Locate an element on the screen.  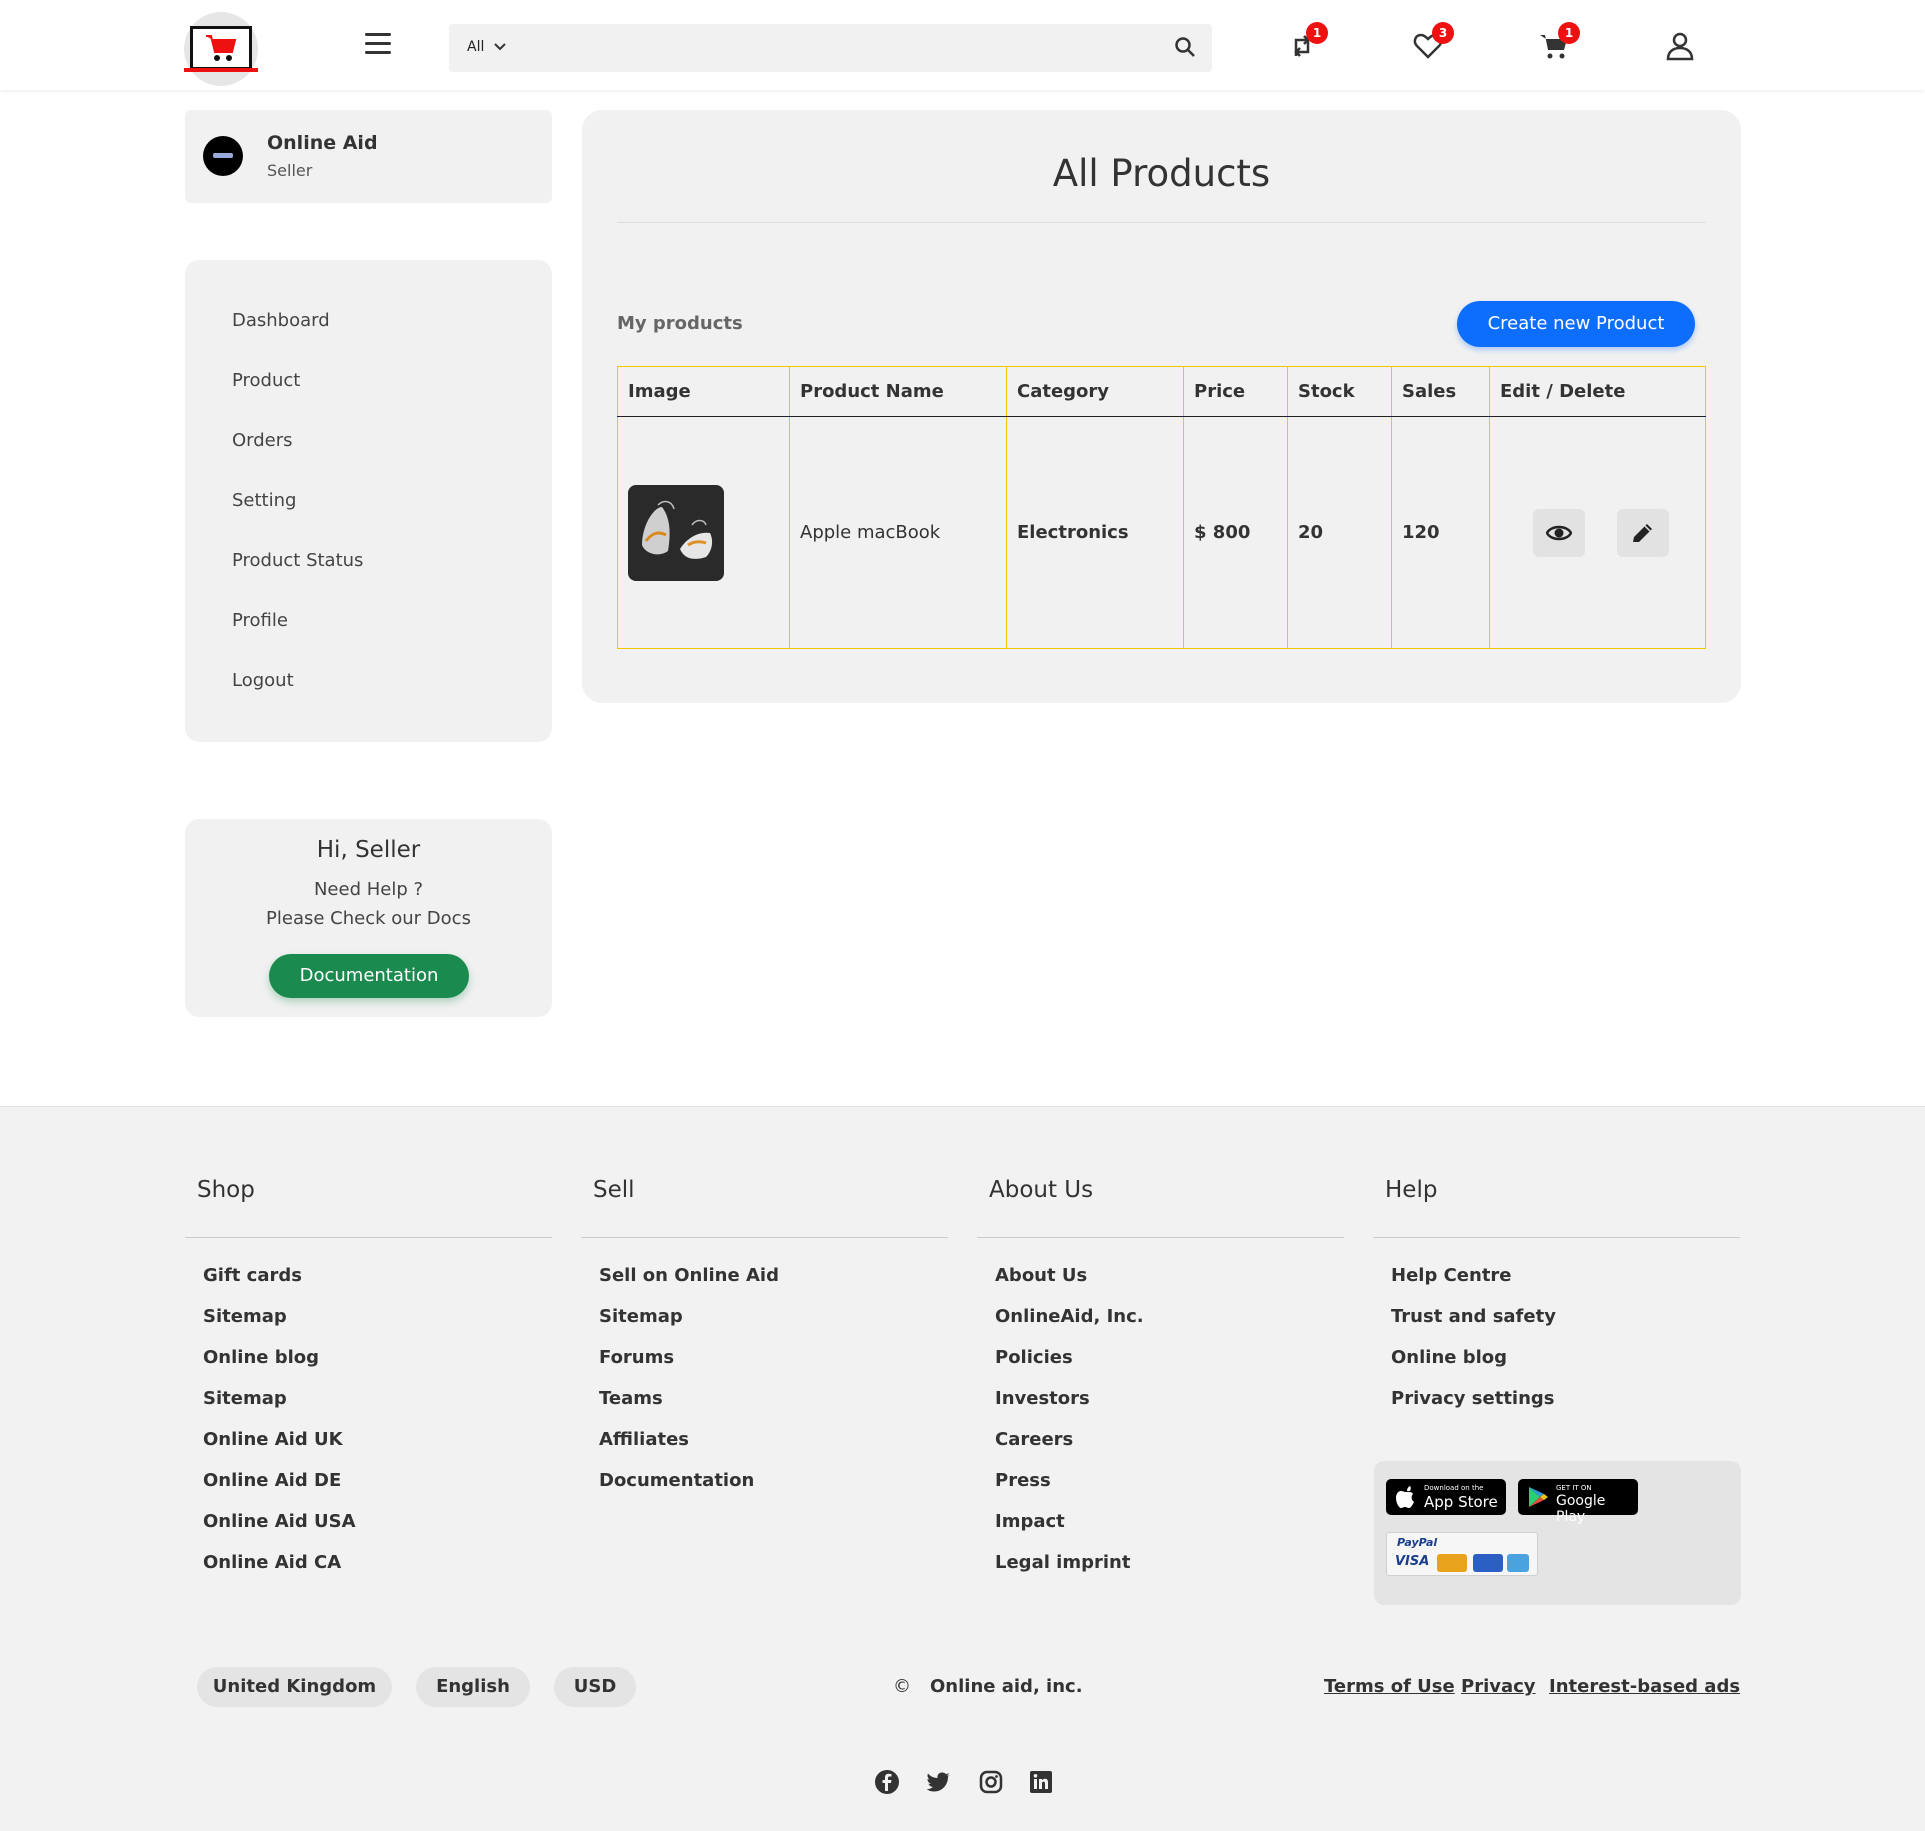
footer-link: Online Aid CA is located at coordinates (272, 1562).